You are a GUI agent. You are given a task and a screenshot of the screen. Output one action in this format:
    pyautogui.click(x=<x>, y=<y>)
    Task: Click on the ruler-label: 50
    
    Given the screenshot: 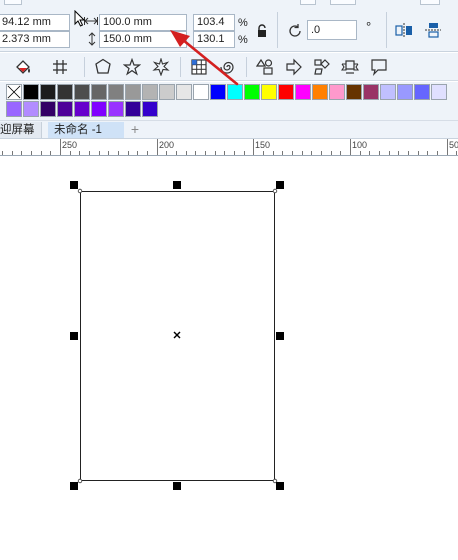 What is the action you would take?
    pyautogui.click(x=453, y=145)
    